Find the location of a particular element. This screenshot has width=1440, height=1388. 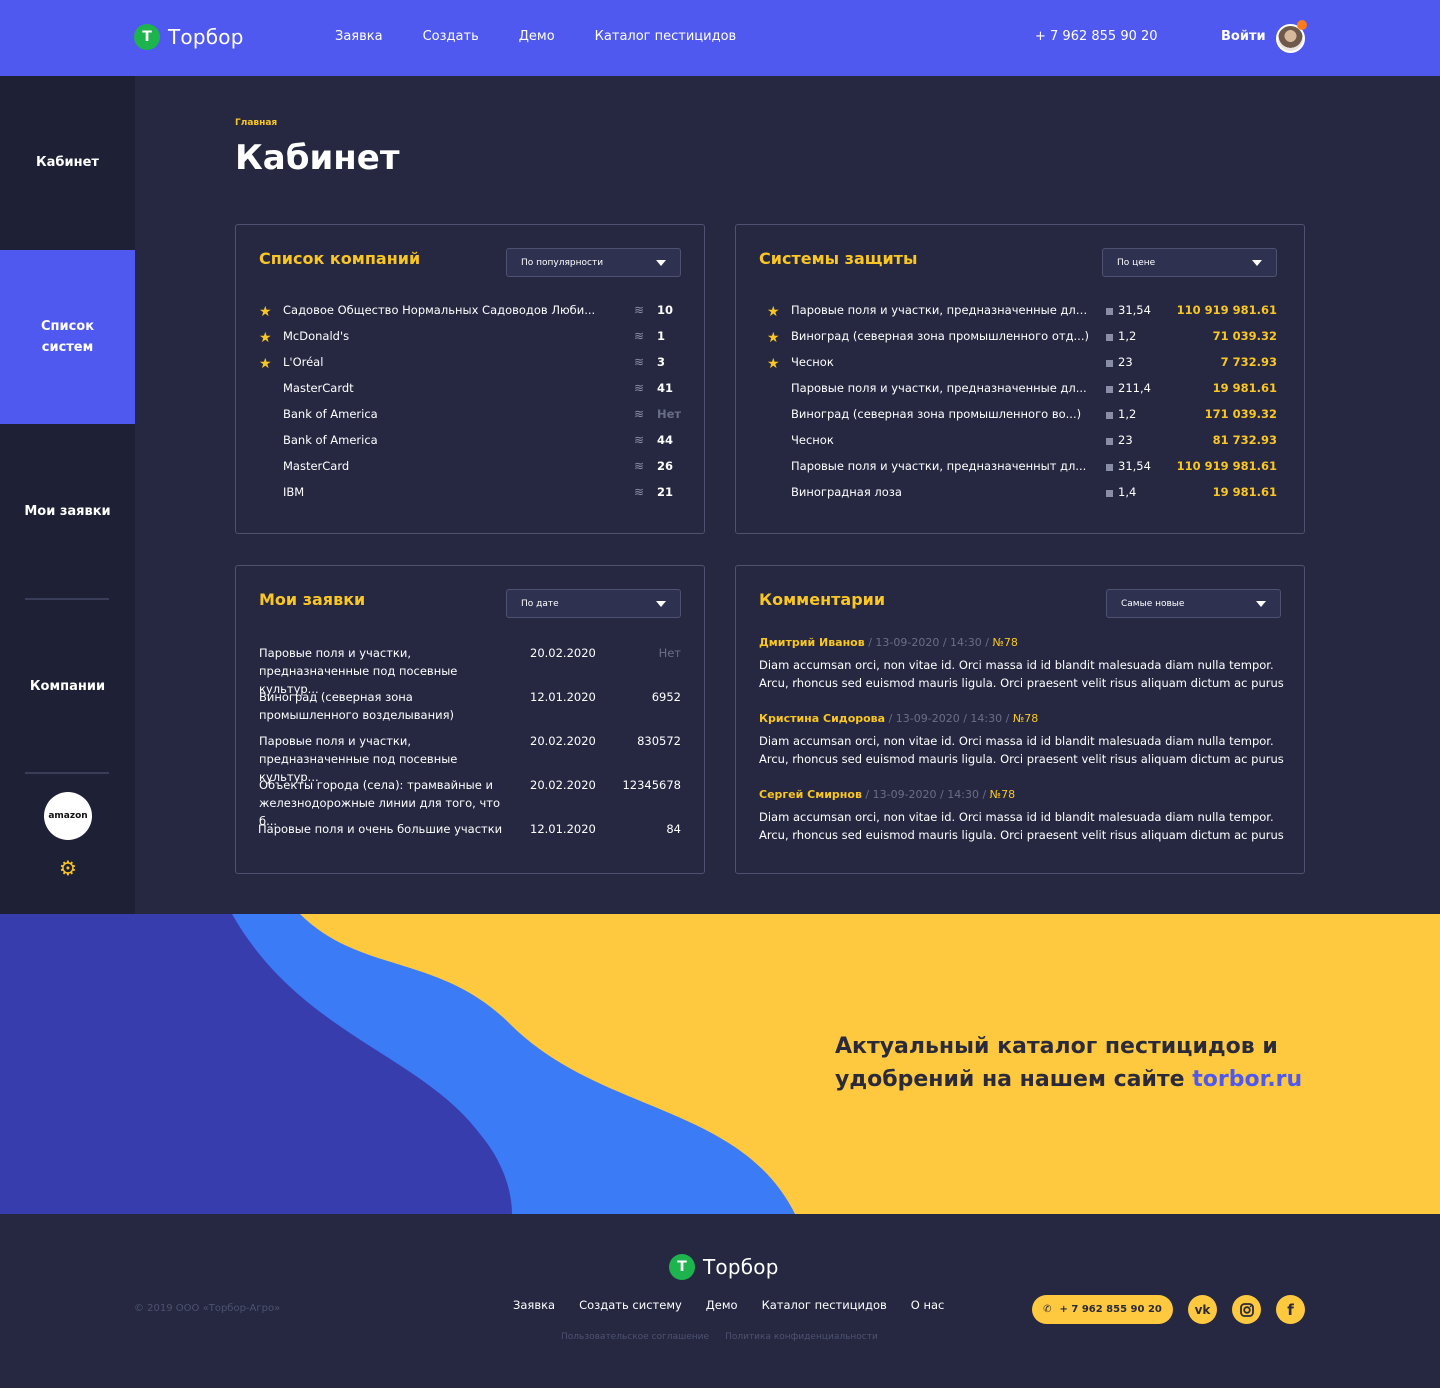

login-link: Войти is located at coordinates (1243, 36).